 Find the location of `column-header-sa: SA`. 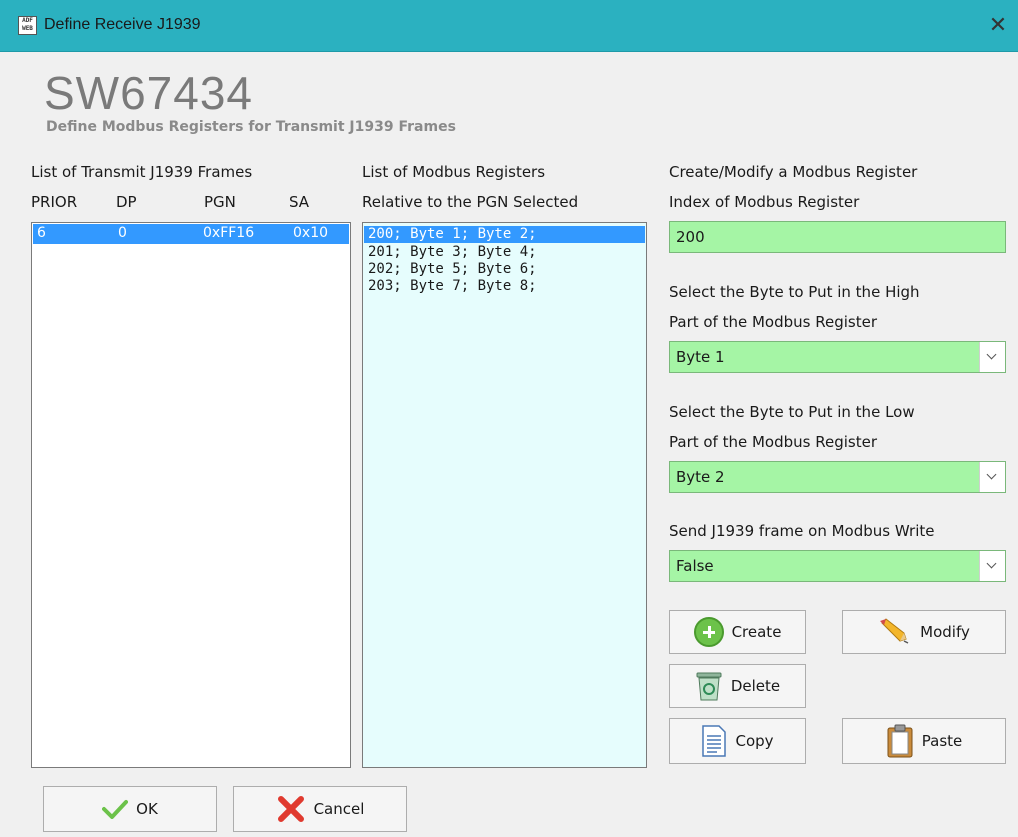

column-header-sa: SA is located at coordinates (299, 202).